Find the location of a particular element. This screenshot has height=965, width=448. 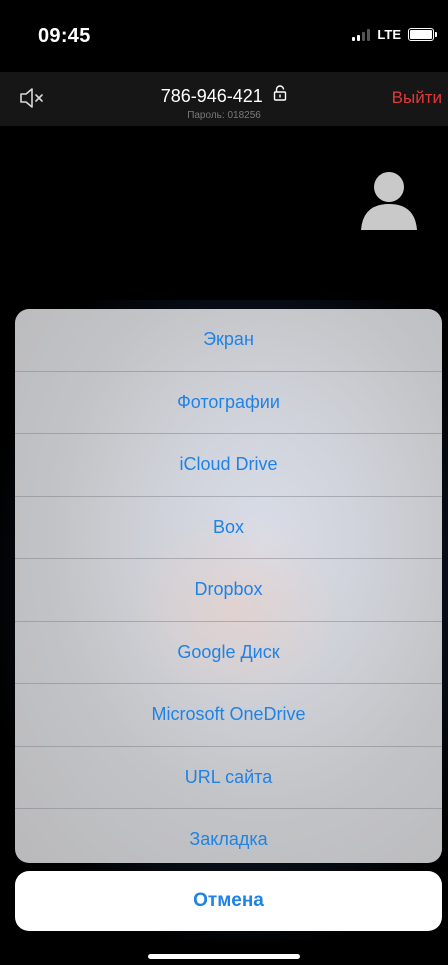

meeting-id: 786-946-421 is located at coordinates (211, 96).